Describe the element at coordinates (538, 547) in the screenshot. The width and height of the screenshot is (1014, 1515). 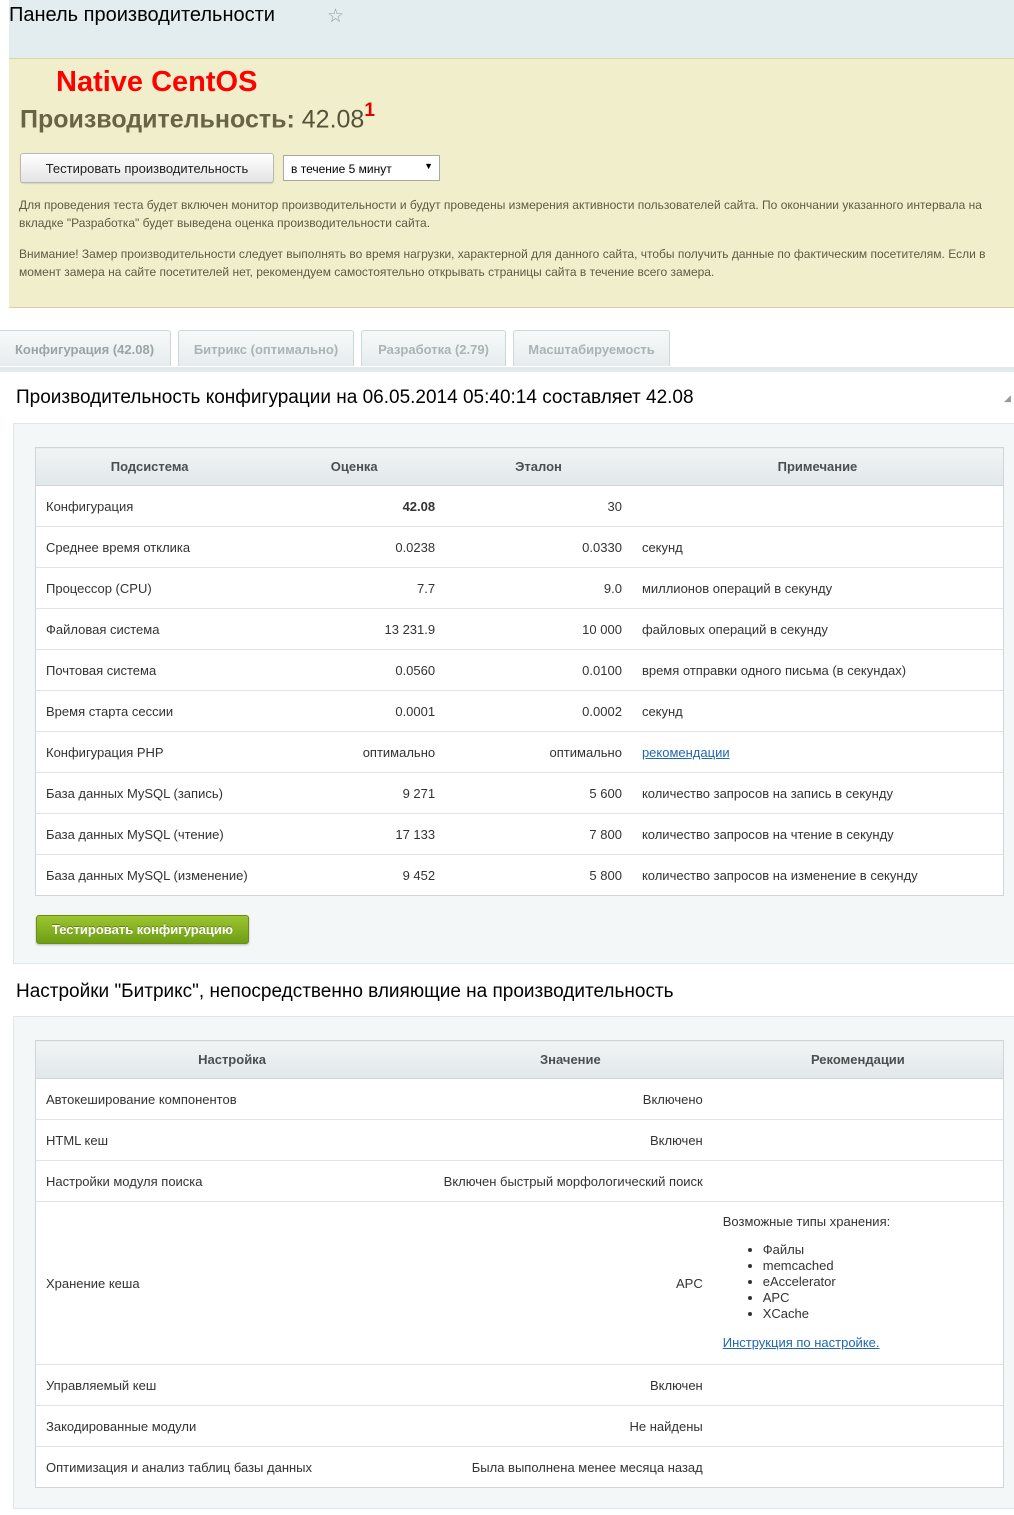
I see `reference-cell: 0.0330` at that location.